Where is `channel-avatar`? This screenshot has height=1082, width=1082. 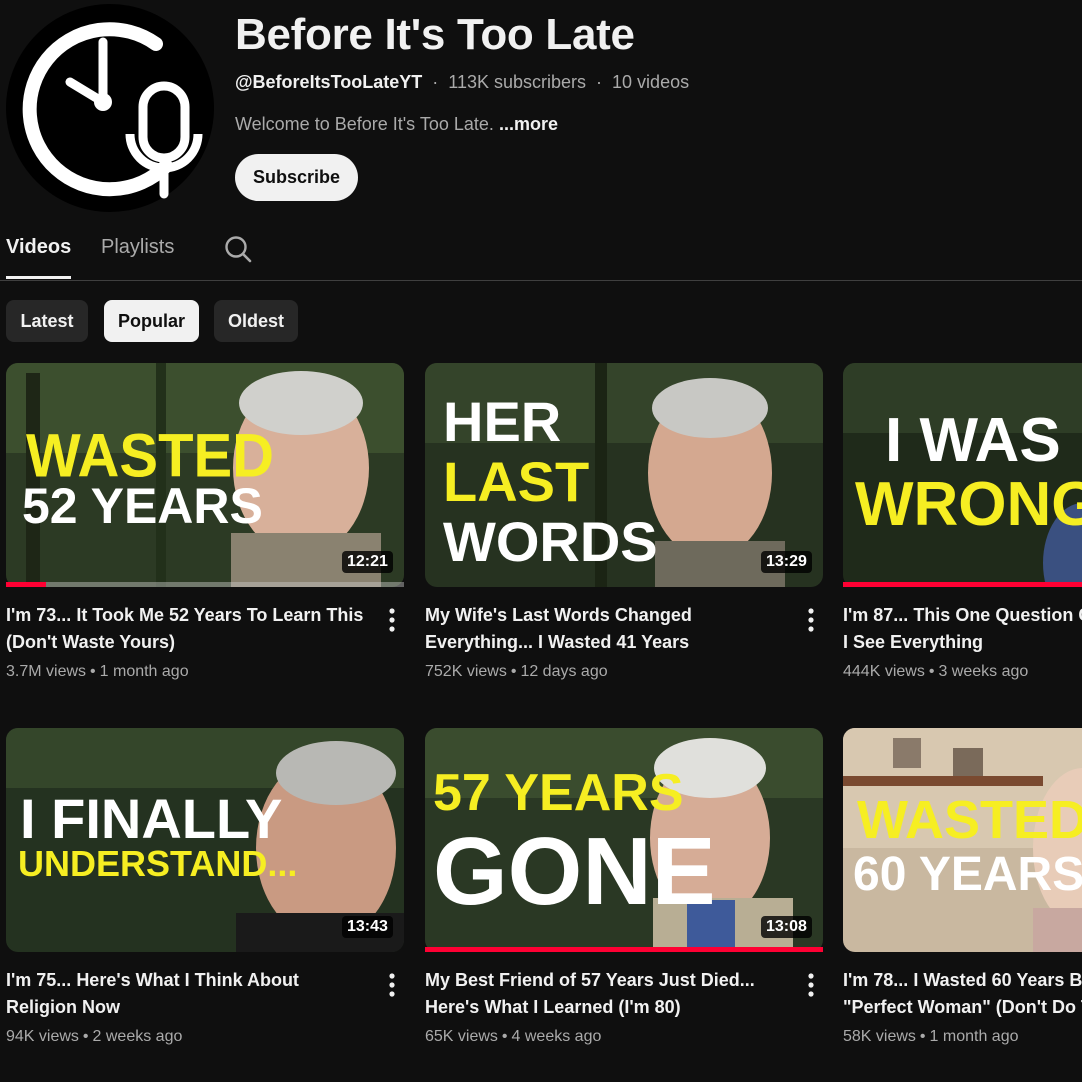 channel-avatar is located at coordinates (110, 108).